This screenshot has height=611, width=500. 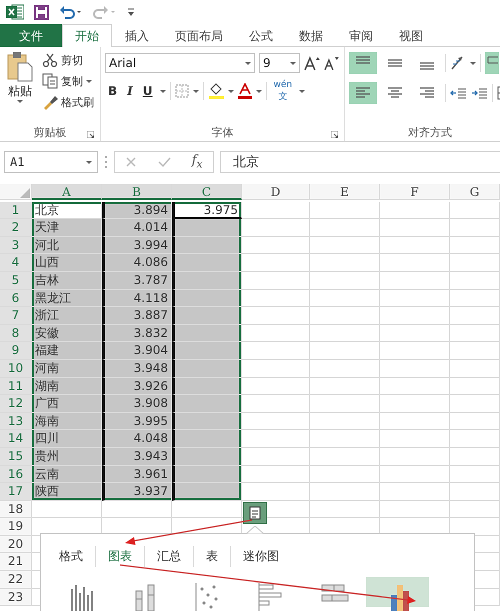 I want to click on name-box: A1, so click(x=51, y=162).